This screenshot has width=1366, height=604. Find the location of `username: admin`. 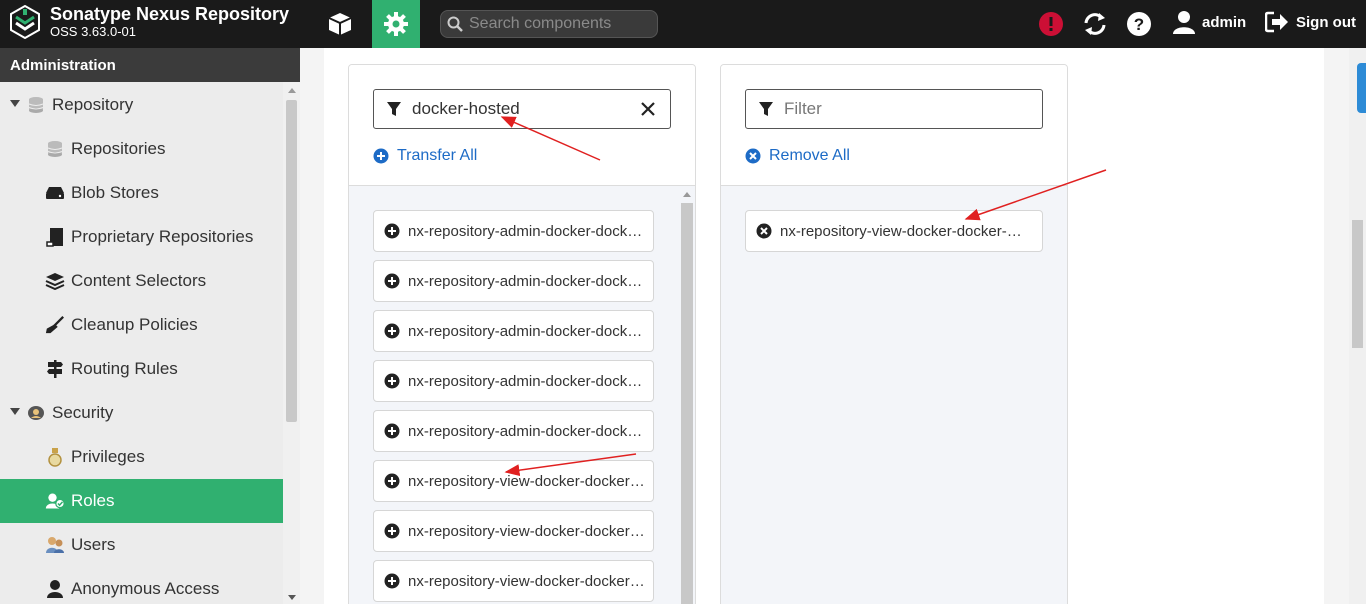

username: admin is located at coordinates (1224, 22).